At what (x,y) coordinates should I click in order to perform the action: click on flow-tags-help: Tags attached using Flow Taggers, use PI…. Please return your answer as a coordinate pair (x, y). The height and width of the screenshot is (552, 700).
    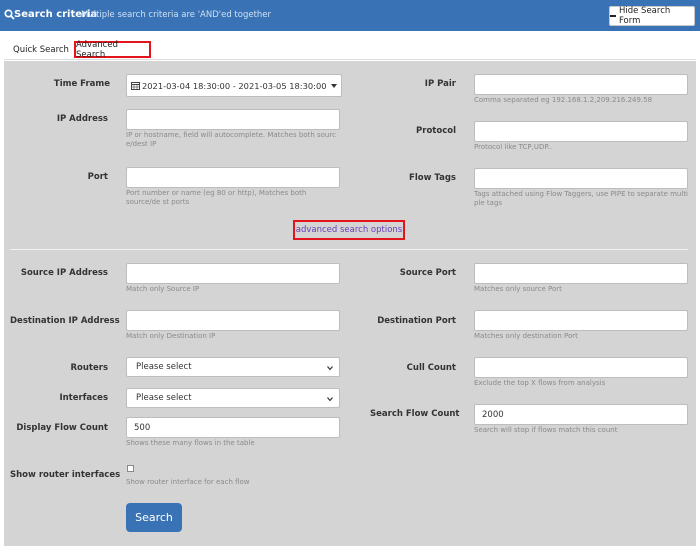
    Looking at the image, I should click on (581, 198).